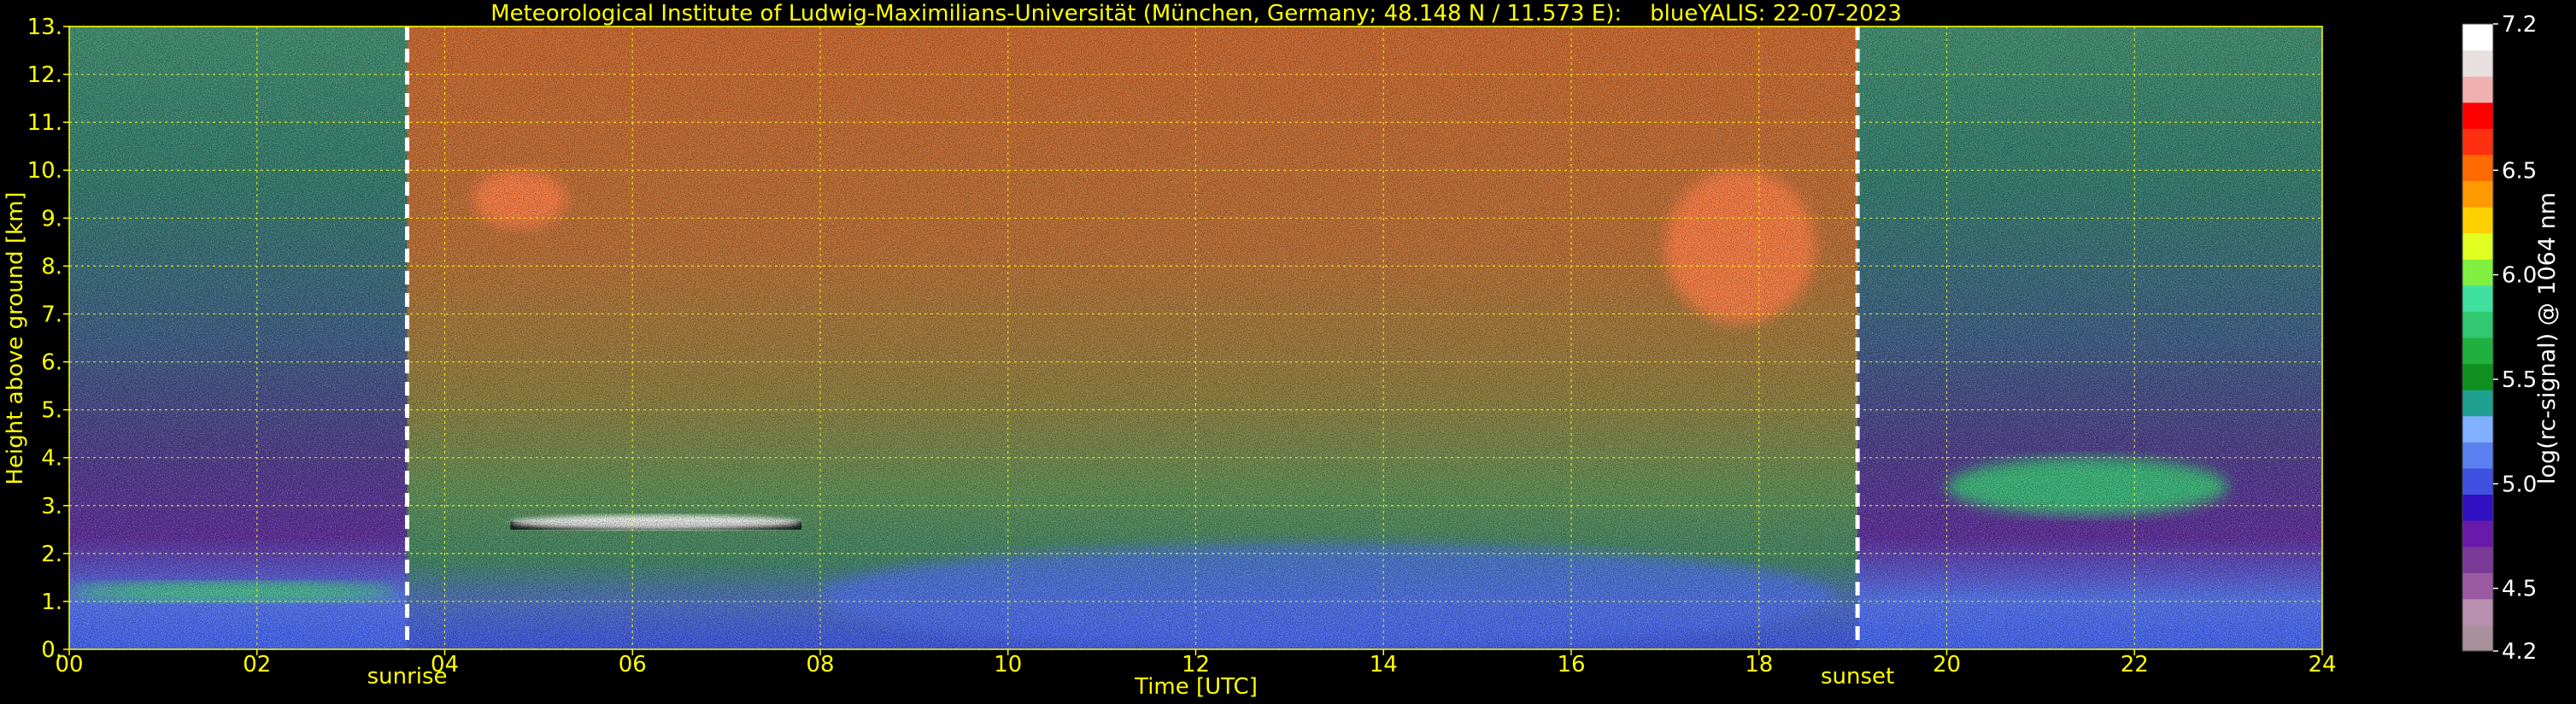  What do you see at coordinates (1384, 665) in the screenshot?
I see `x-tick-label: 14` at bounding box center [1384, 665].